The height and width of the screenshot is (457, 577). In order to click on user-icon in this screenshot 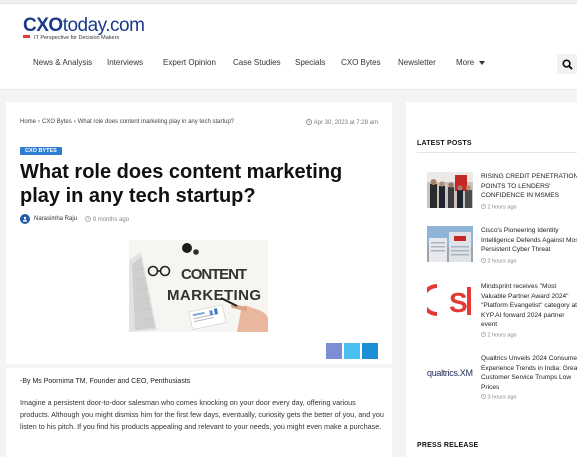, I will do `click(25, 219)`.